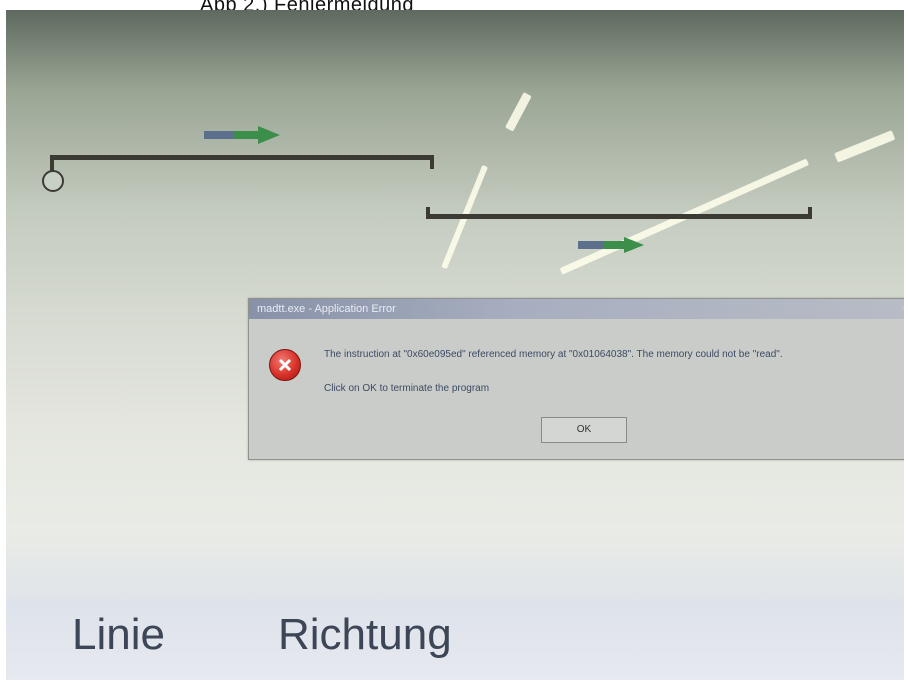 The width and height of the screenshot is (908, 681). I want to click on line-lower-right-tick, so click(810, 213).